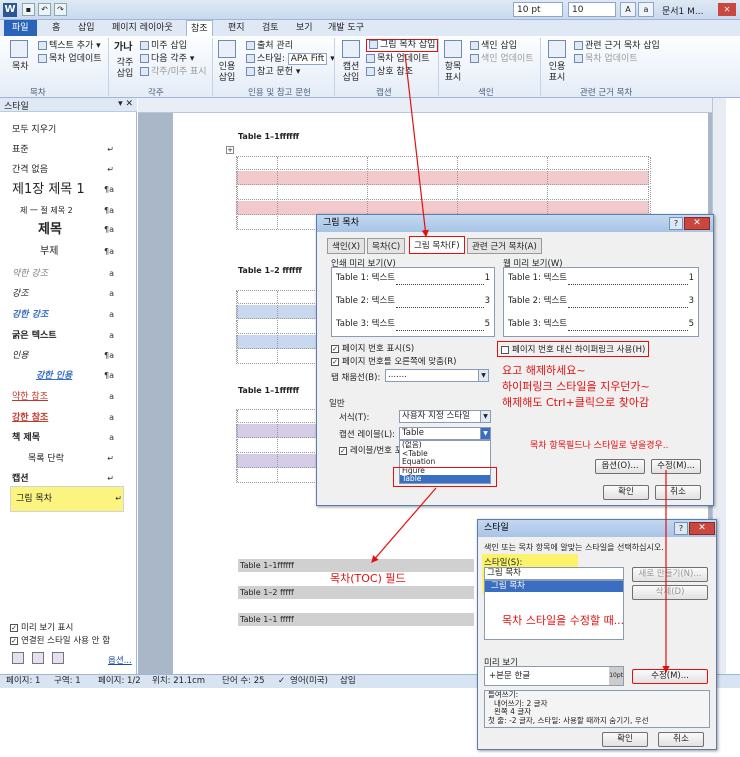 This screenshot has width=740, height=757. What do you see at coordinates (416, 145) in the screenshot?
I see `arrow-to-tab` at bounding box center [416, 145].